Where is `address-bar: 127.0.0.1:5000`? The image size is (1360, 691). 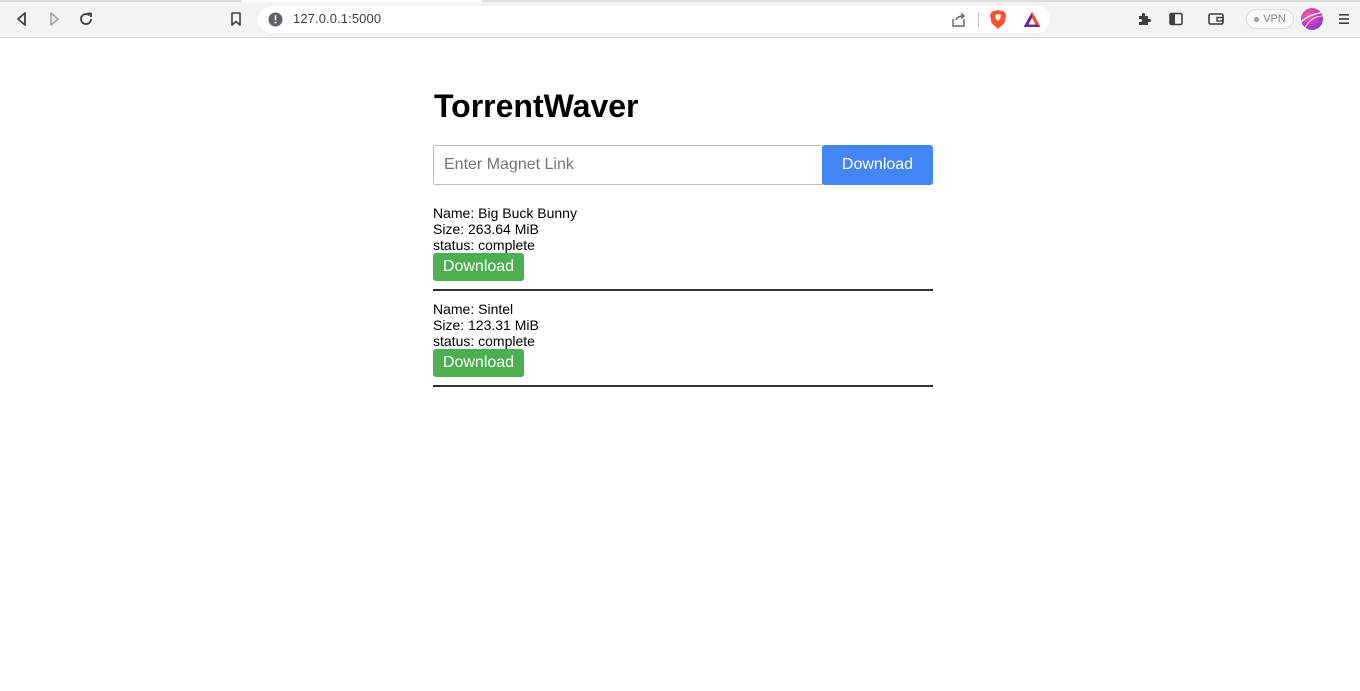 address-bar: 127.0.0.1:5000 is located at coordinates (654, 19).